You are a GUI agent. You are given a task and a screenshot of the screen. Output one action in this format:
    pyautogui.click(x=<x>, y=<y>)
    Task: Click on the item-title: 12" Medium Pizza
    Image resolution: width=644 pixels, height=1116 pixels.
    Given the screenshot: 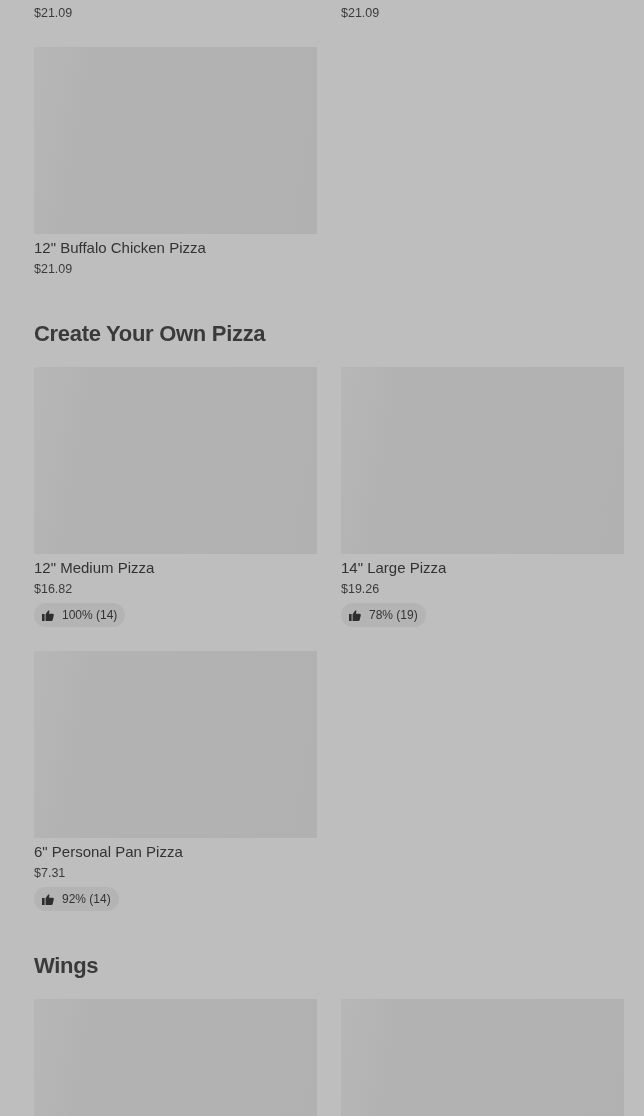 What is the action you would take?
    pyautogui.click(x=94, y=568)
    